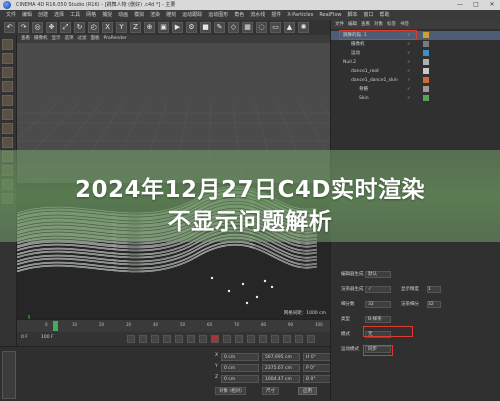  What do you see at coordinates (415, 44) in the screenshot?
I see `object-list-item: 摄像机 ✓` at bounding box center [415, 44].